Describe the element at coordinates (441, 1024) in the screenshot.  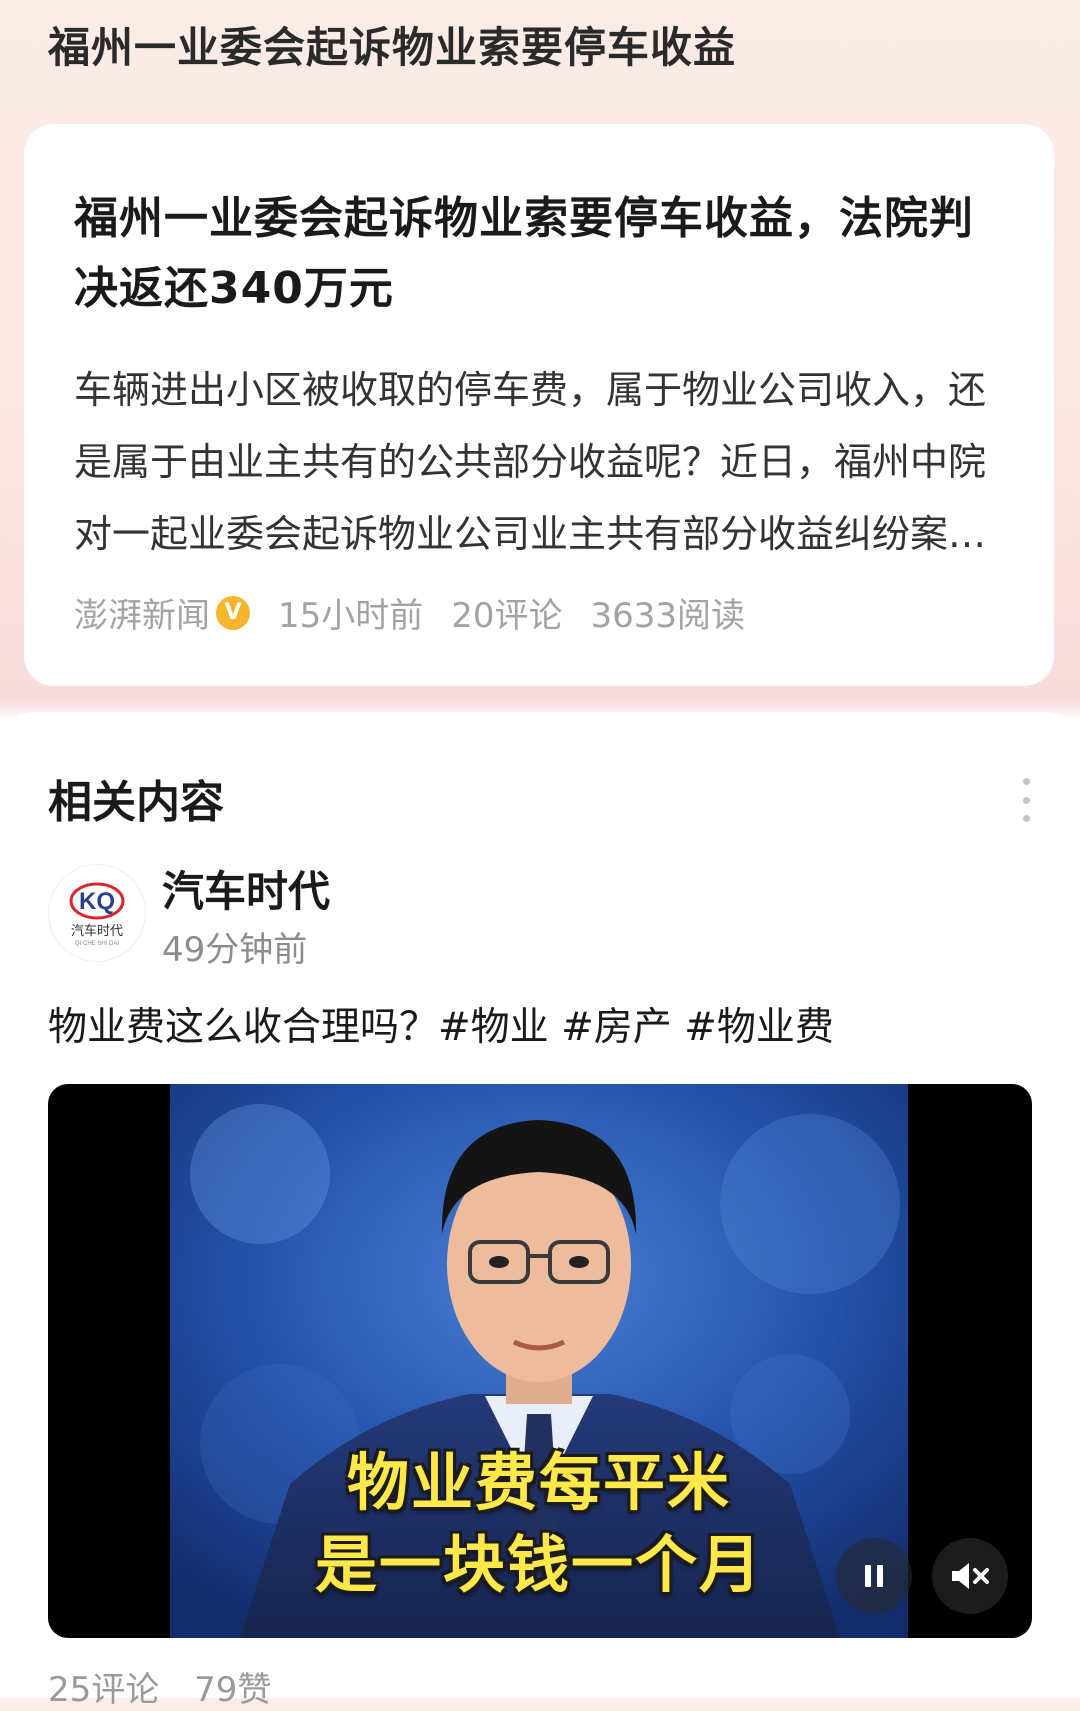
I see `post-text: 物业费这么收合理吗？#物业 #房产 #物业费` at that location.